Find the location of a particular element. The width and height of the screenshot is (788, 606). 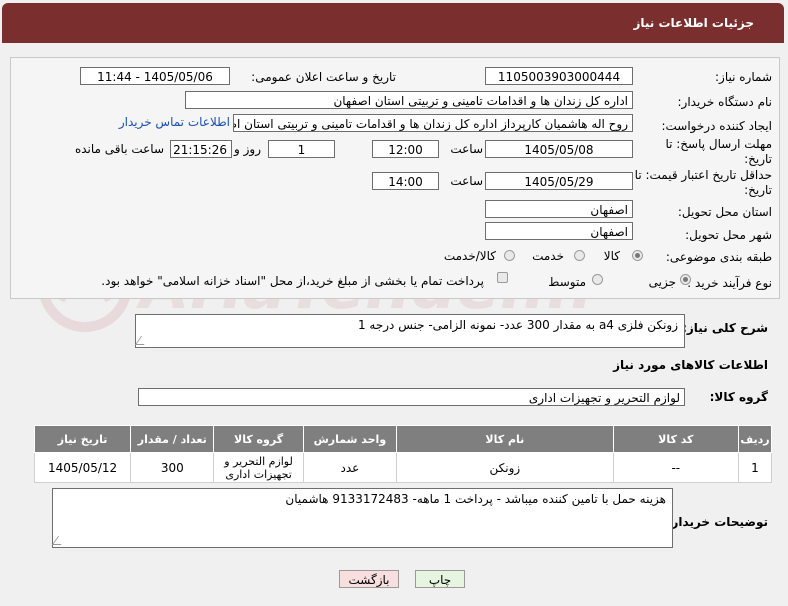

category-option-goods-service: کالا/خدمت is located at coordinates (469, 256).